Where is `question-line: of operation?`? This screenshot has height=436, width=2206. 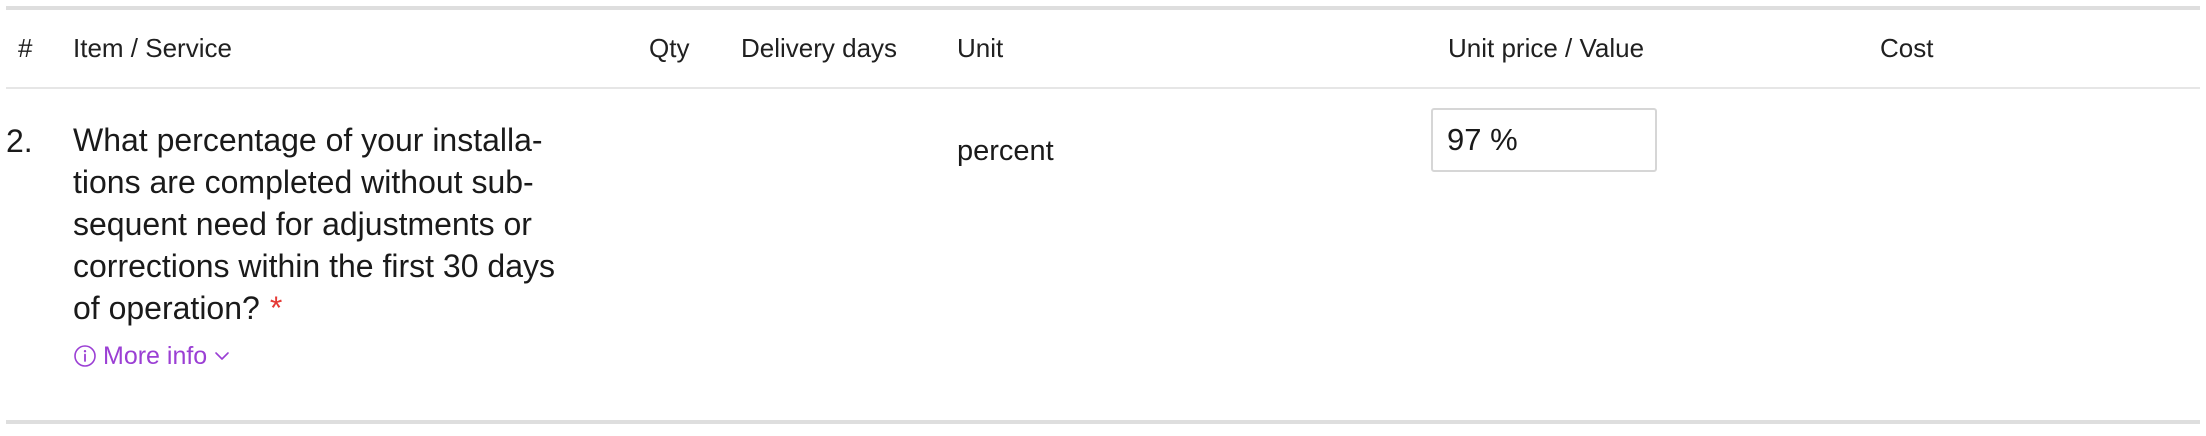 question-line: of operation? is located at coordinates (166, 308).